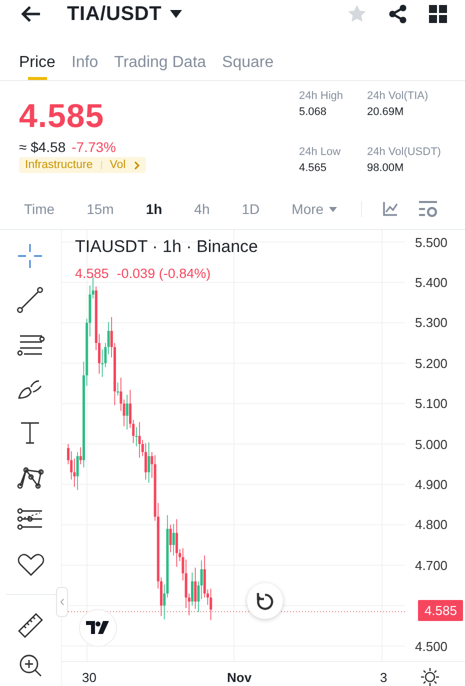 This screenshot has width=465, height=686. Describe the element at coordinates (154, 209) in the screenshot. I see `interval-tab: 1h` at that location.